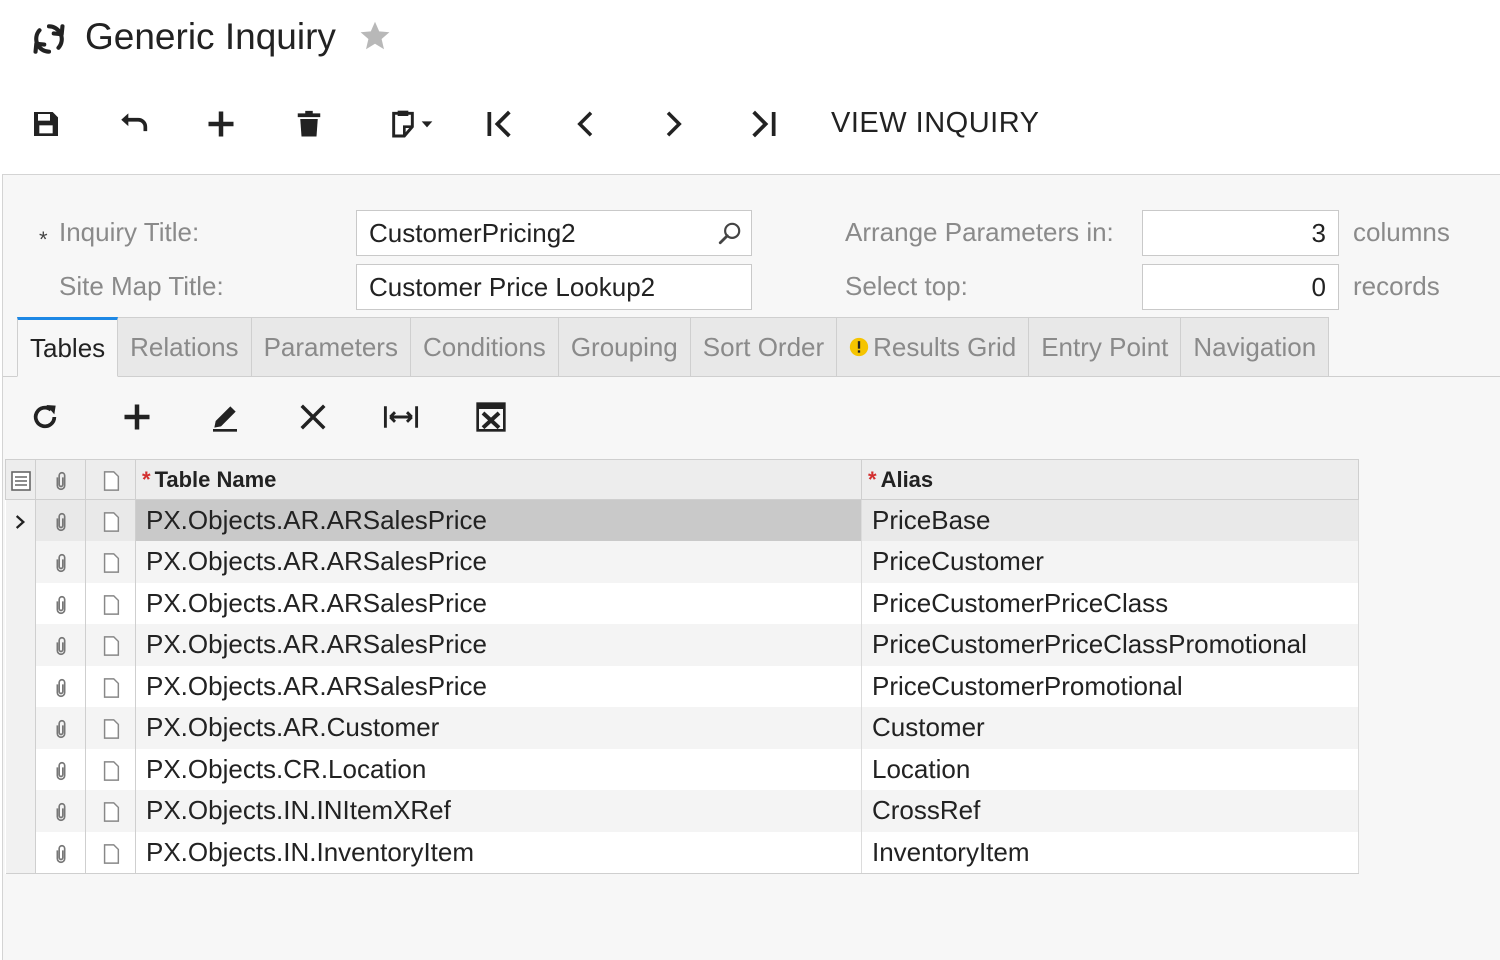 The width and height of the screenshot is (1500, 960). I want to click on alias-cell: PriceCustomer, so click(1110, 562).